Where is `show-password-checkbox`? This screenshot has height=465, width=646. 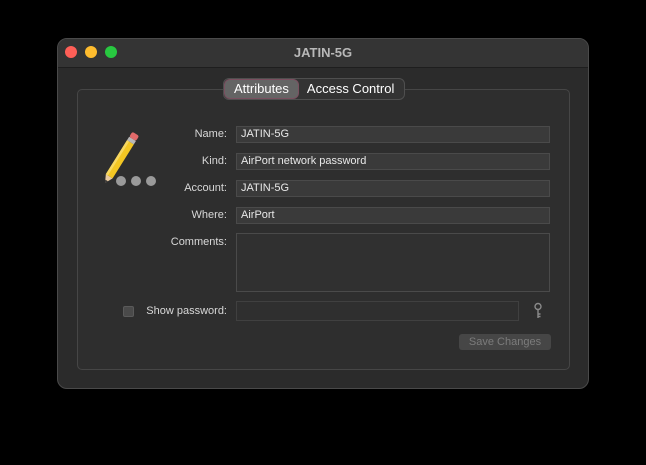 show-password-checkbox is located at coordinates (128, 311).